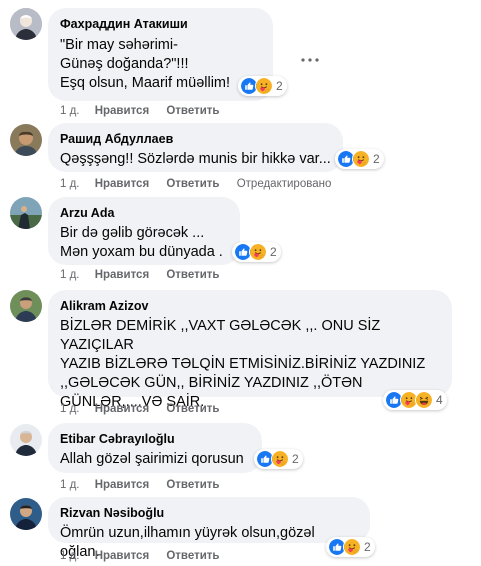 This screenshot has height=566, width=481. I want to click on reaction-count: 4, so click(439, 400).